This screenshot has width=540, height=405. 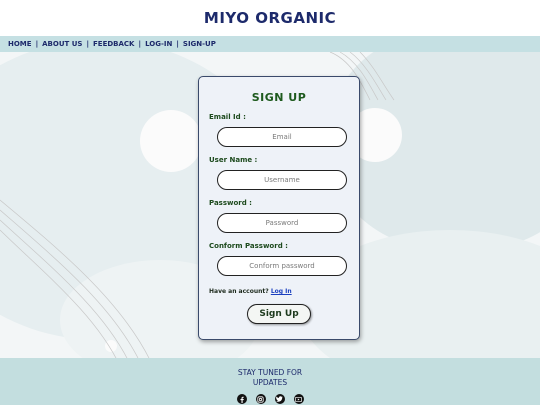 I want to click on nav-item-home: HOME, so click(x=20, y=44).